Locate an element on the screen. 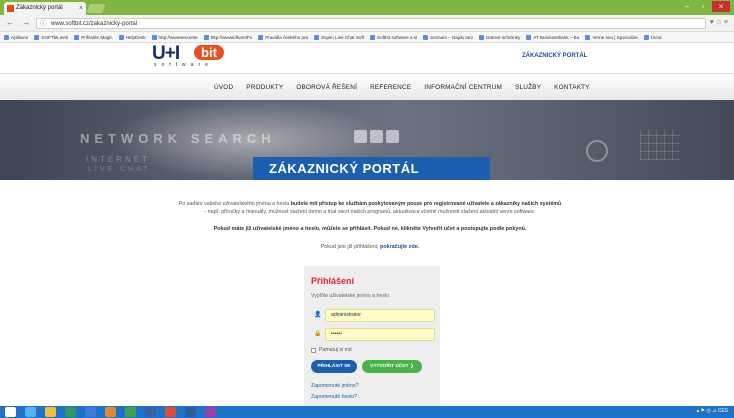 The height and width of the screenshot is (418, 734). bookmark-item: AT Businessbank – Bu is located at coordinates (552, 37).